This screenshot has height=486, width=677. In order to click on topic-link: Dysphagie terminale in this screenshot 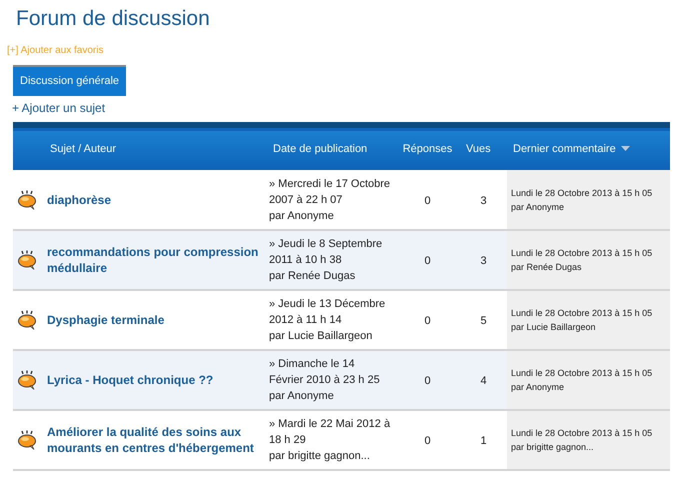, I will do `click(107, 320)`.